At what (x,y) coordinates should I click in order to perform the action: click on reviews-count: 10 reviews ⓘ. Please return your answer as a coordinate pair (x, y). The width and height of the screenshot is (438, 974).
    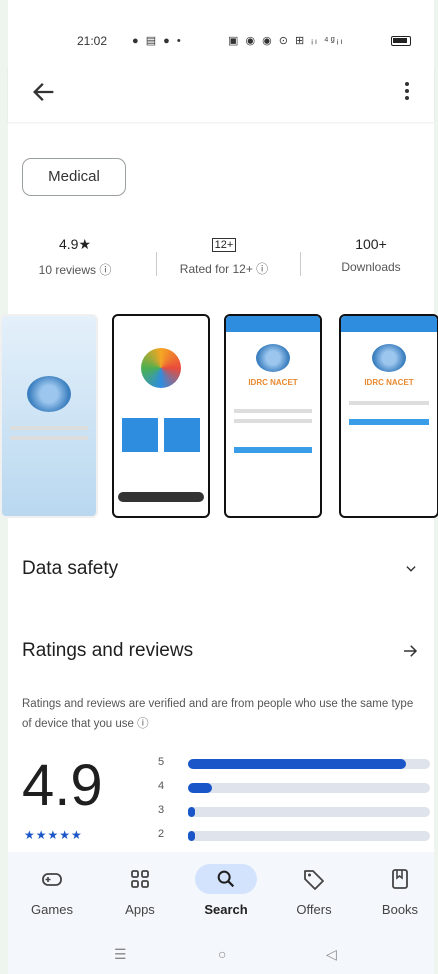
    Looking at the image, I should click on (75, 270).